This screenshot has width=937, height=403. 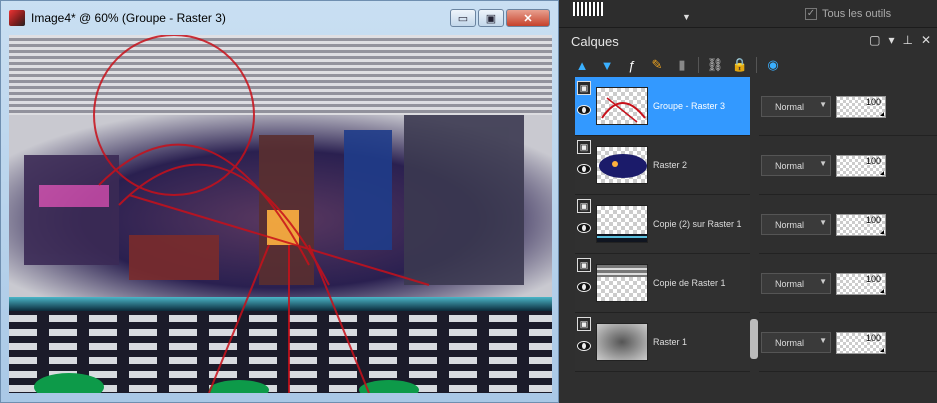 I want to click on splitter-handle, so click(x=754, y=339).